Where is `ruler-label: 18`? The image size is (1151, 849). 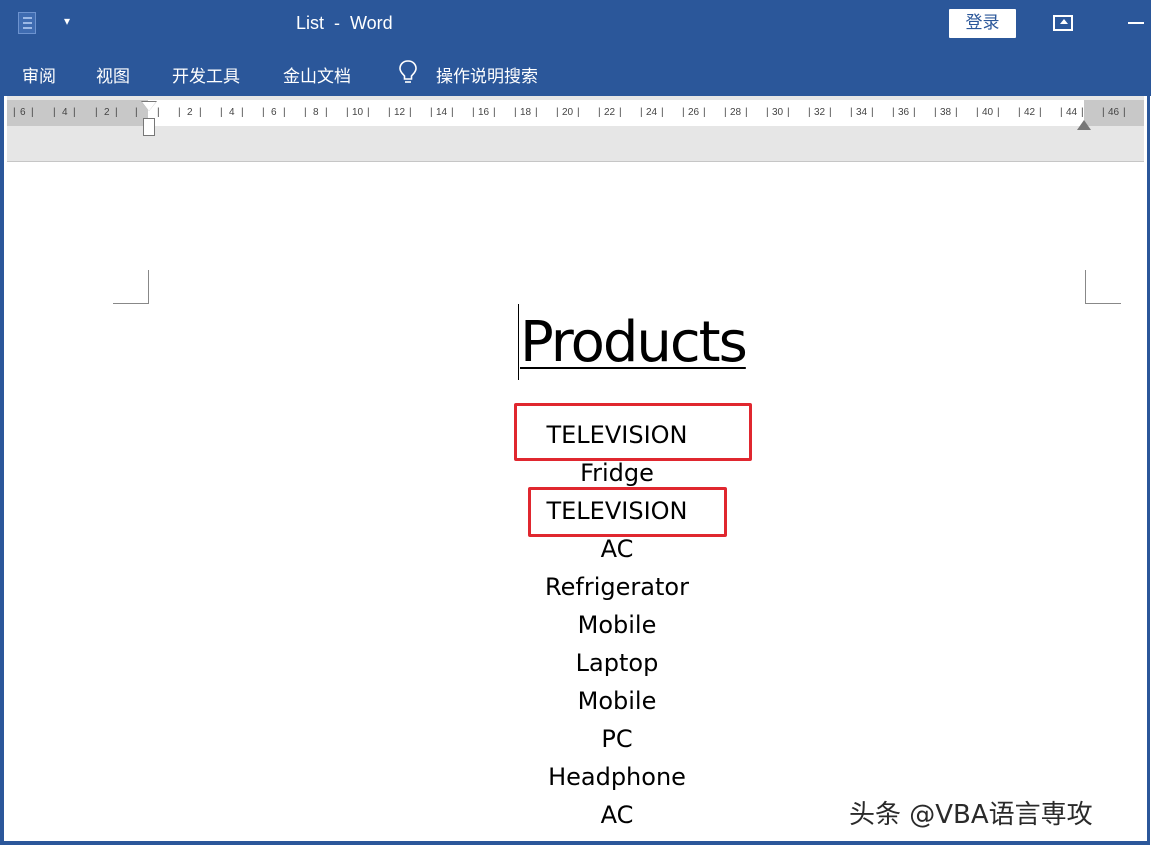 ruler-label: 18 is located at coordinates (526, 112).